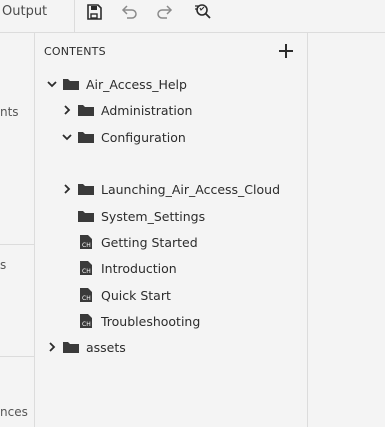 The image size is (385, 427). I want to click on tree-item-label: Troubleshooting, so click(151, 321).